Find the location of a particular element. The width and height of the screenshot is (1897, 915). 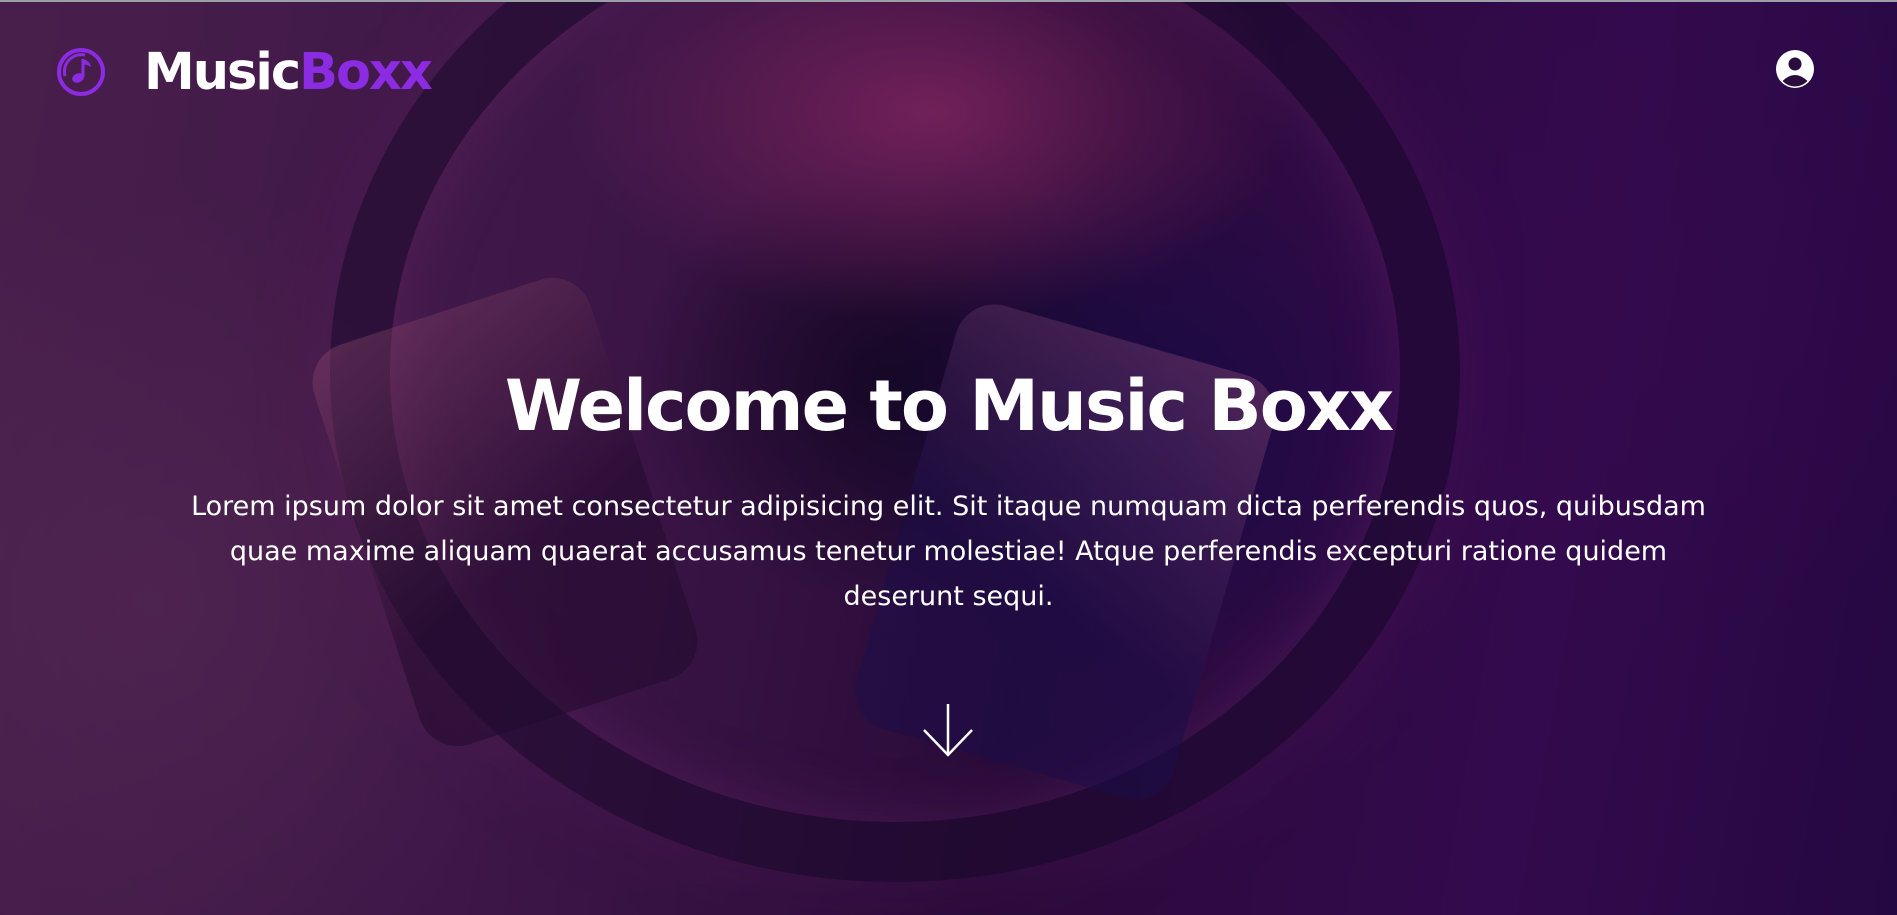

scroll-down-button is located at coordinates (948, 730).